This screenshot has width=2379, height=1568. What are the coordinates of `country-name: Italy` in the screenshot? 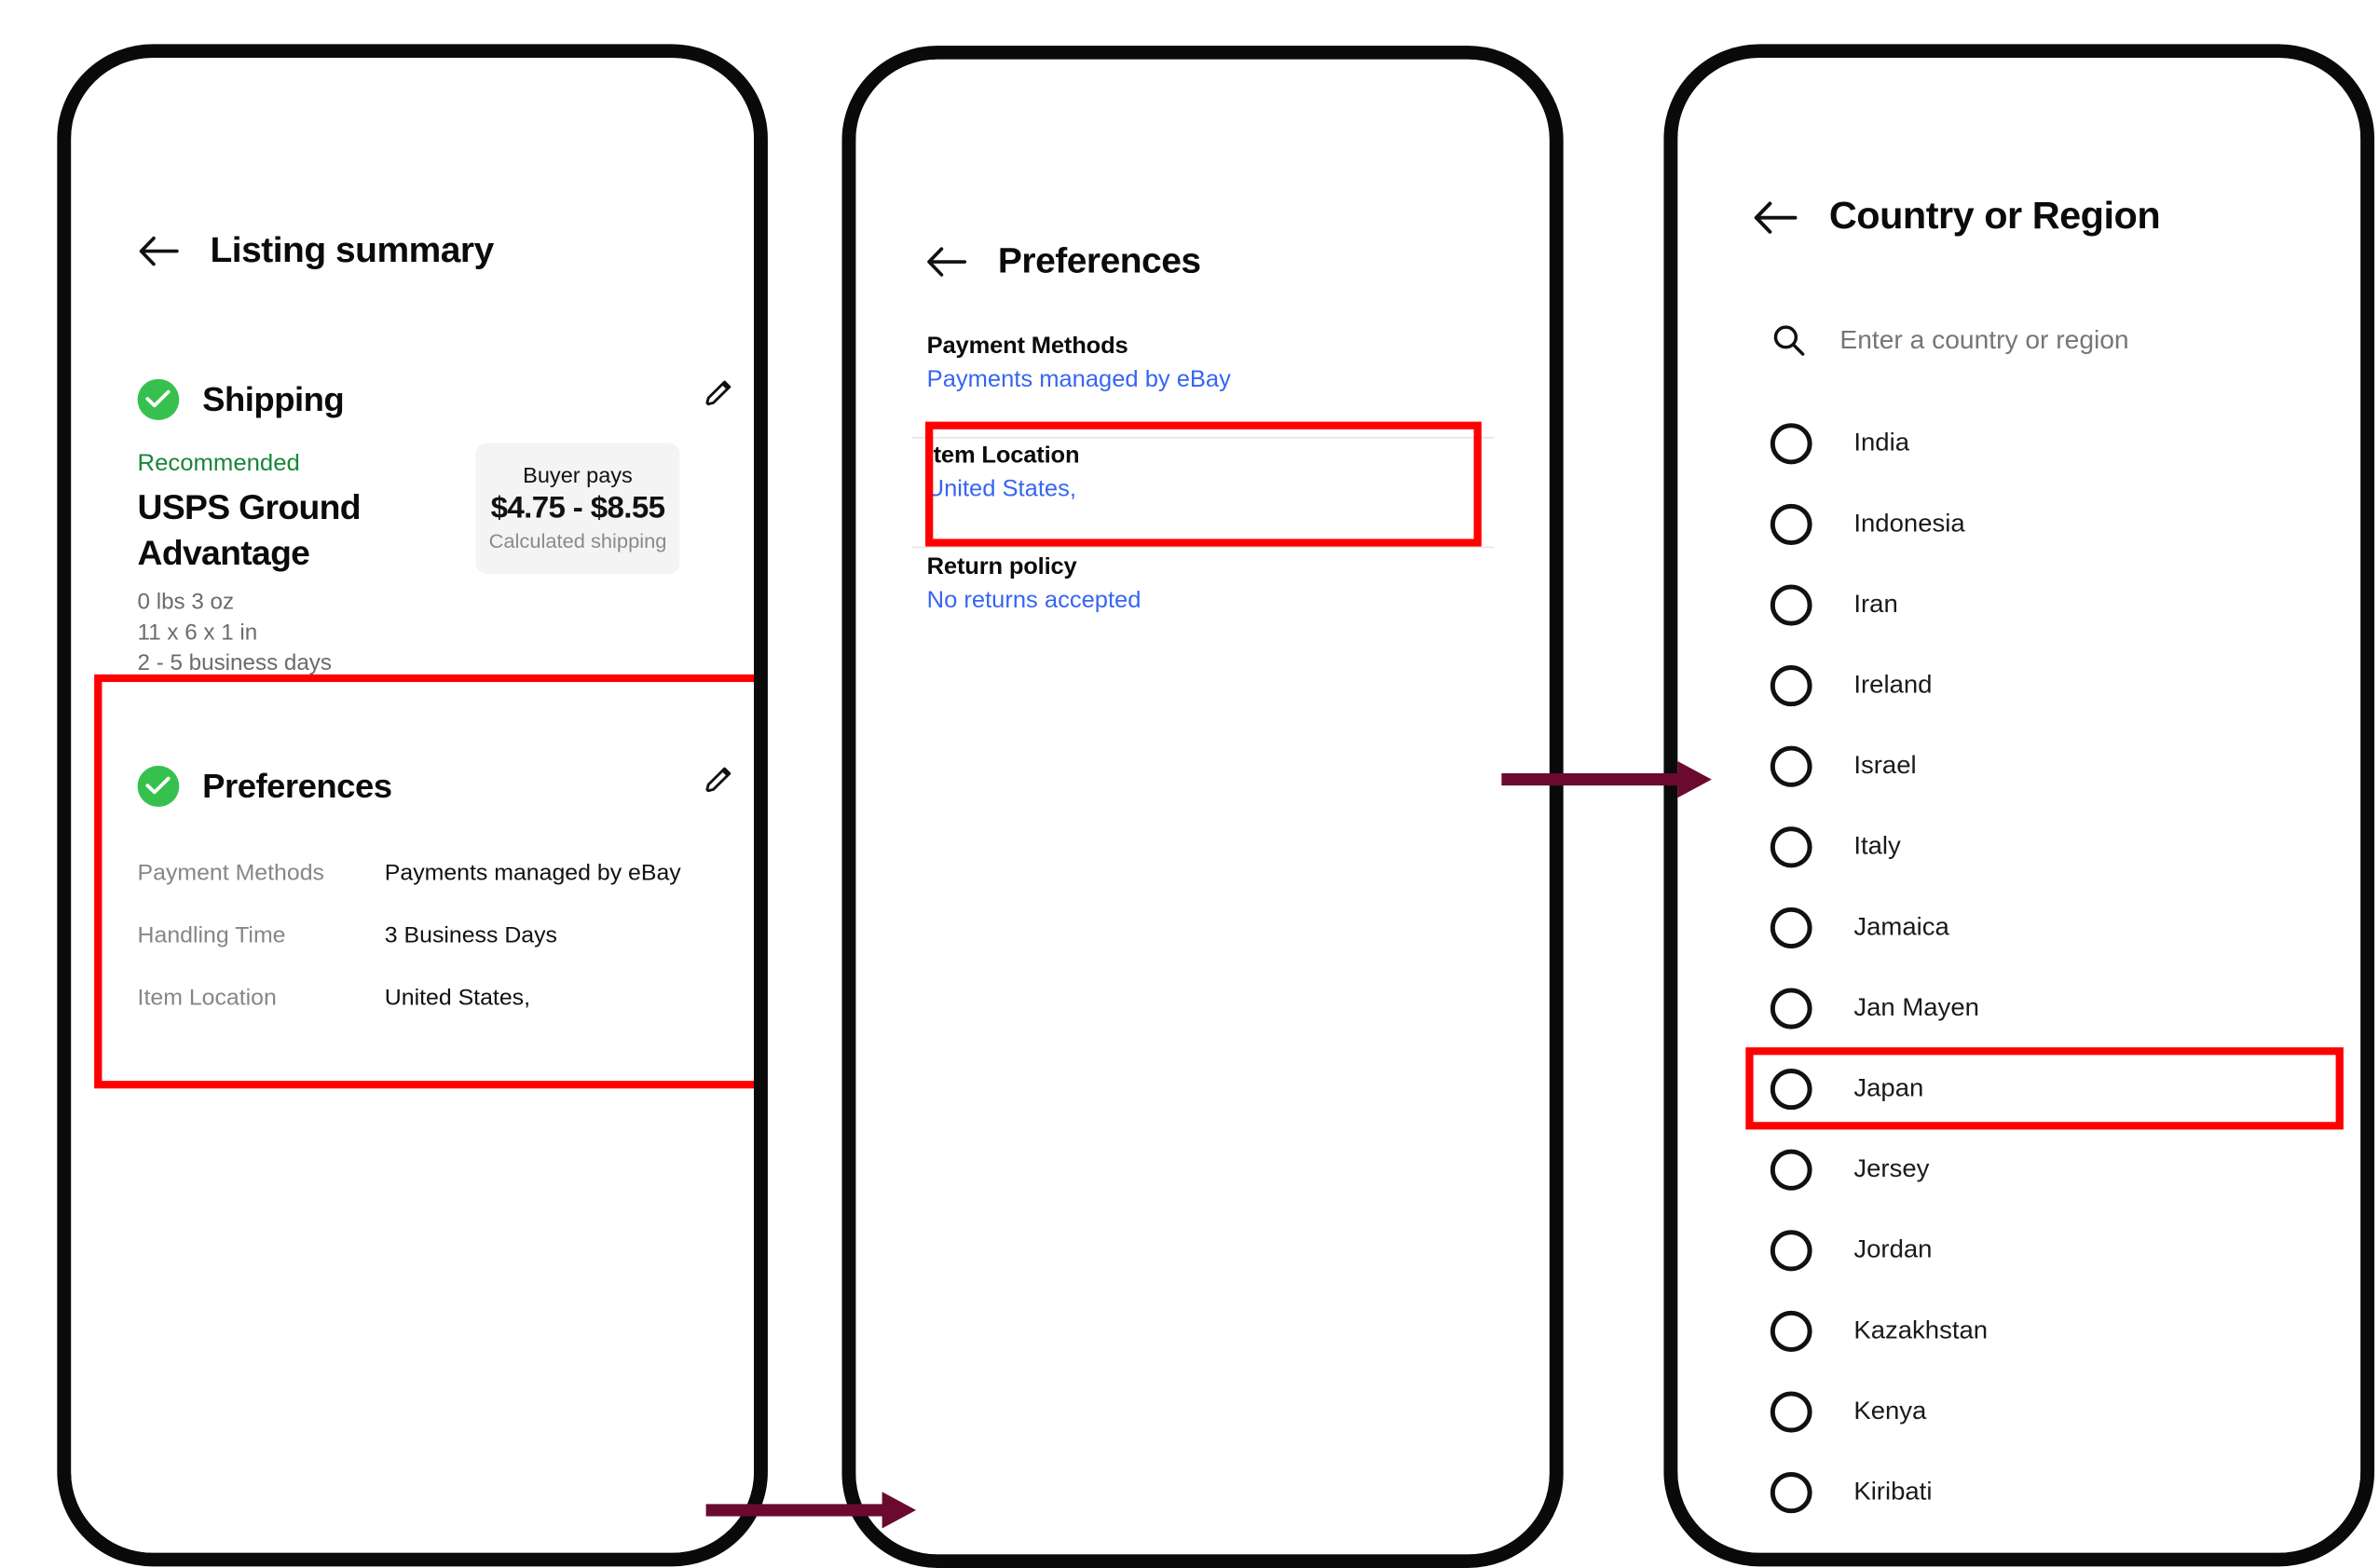 It's located at (1877, 846).